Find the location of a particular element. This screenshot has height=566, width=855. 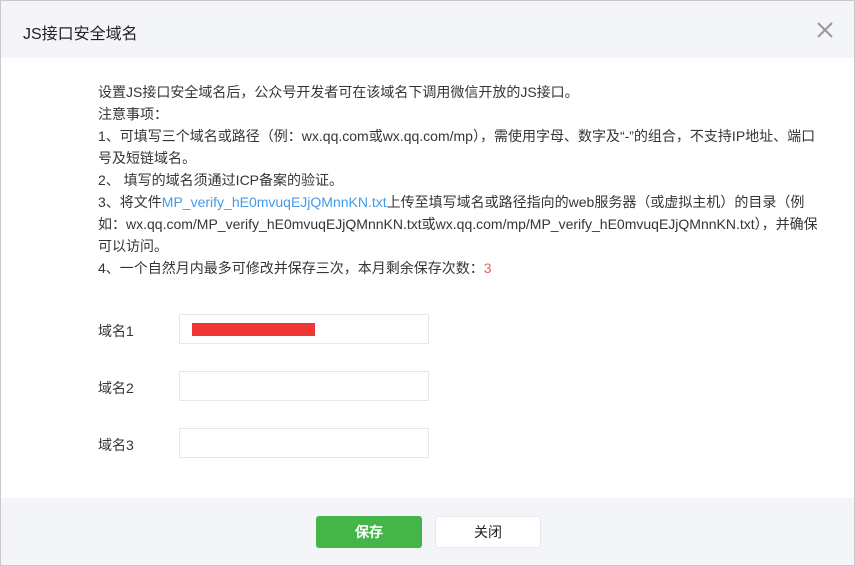

domain-1-label: 域名1 is located at coordinates (116, 331).